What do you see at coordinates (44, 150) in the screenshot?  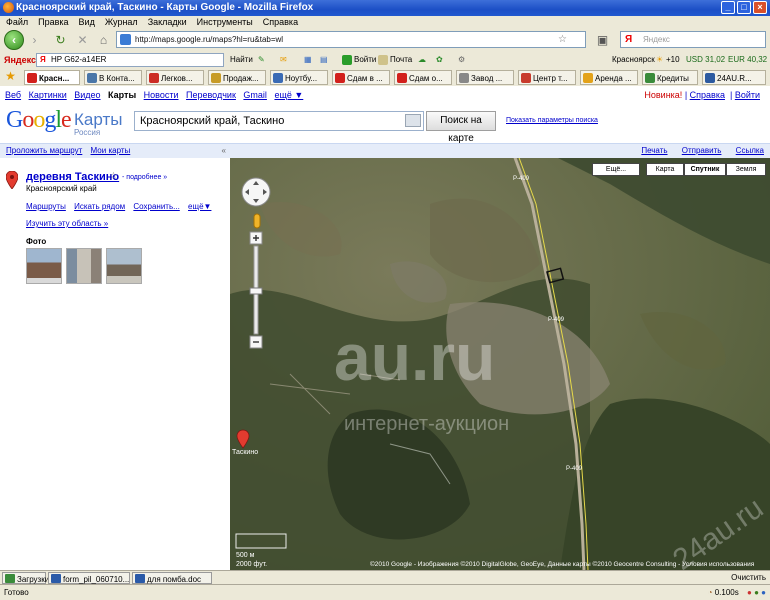 I see `directions-link: Проложить маршрут` at bounding box center [44, 150].